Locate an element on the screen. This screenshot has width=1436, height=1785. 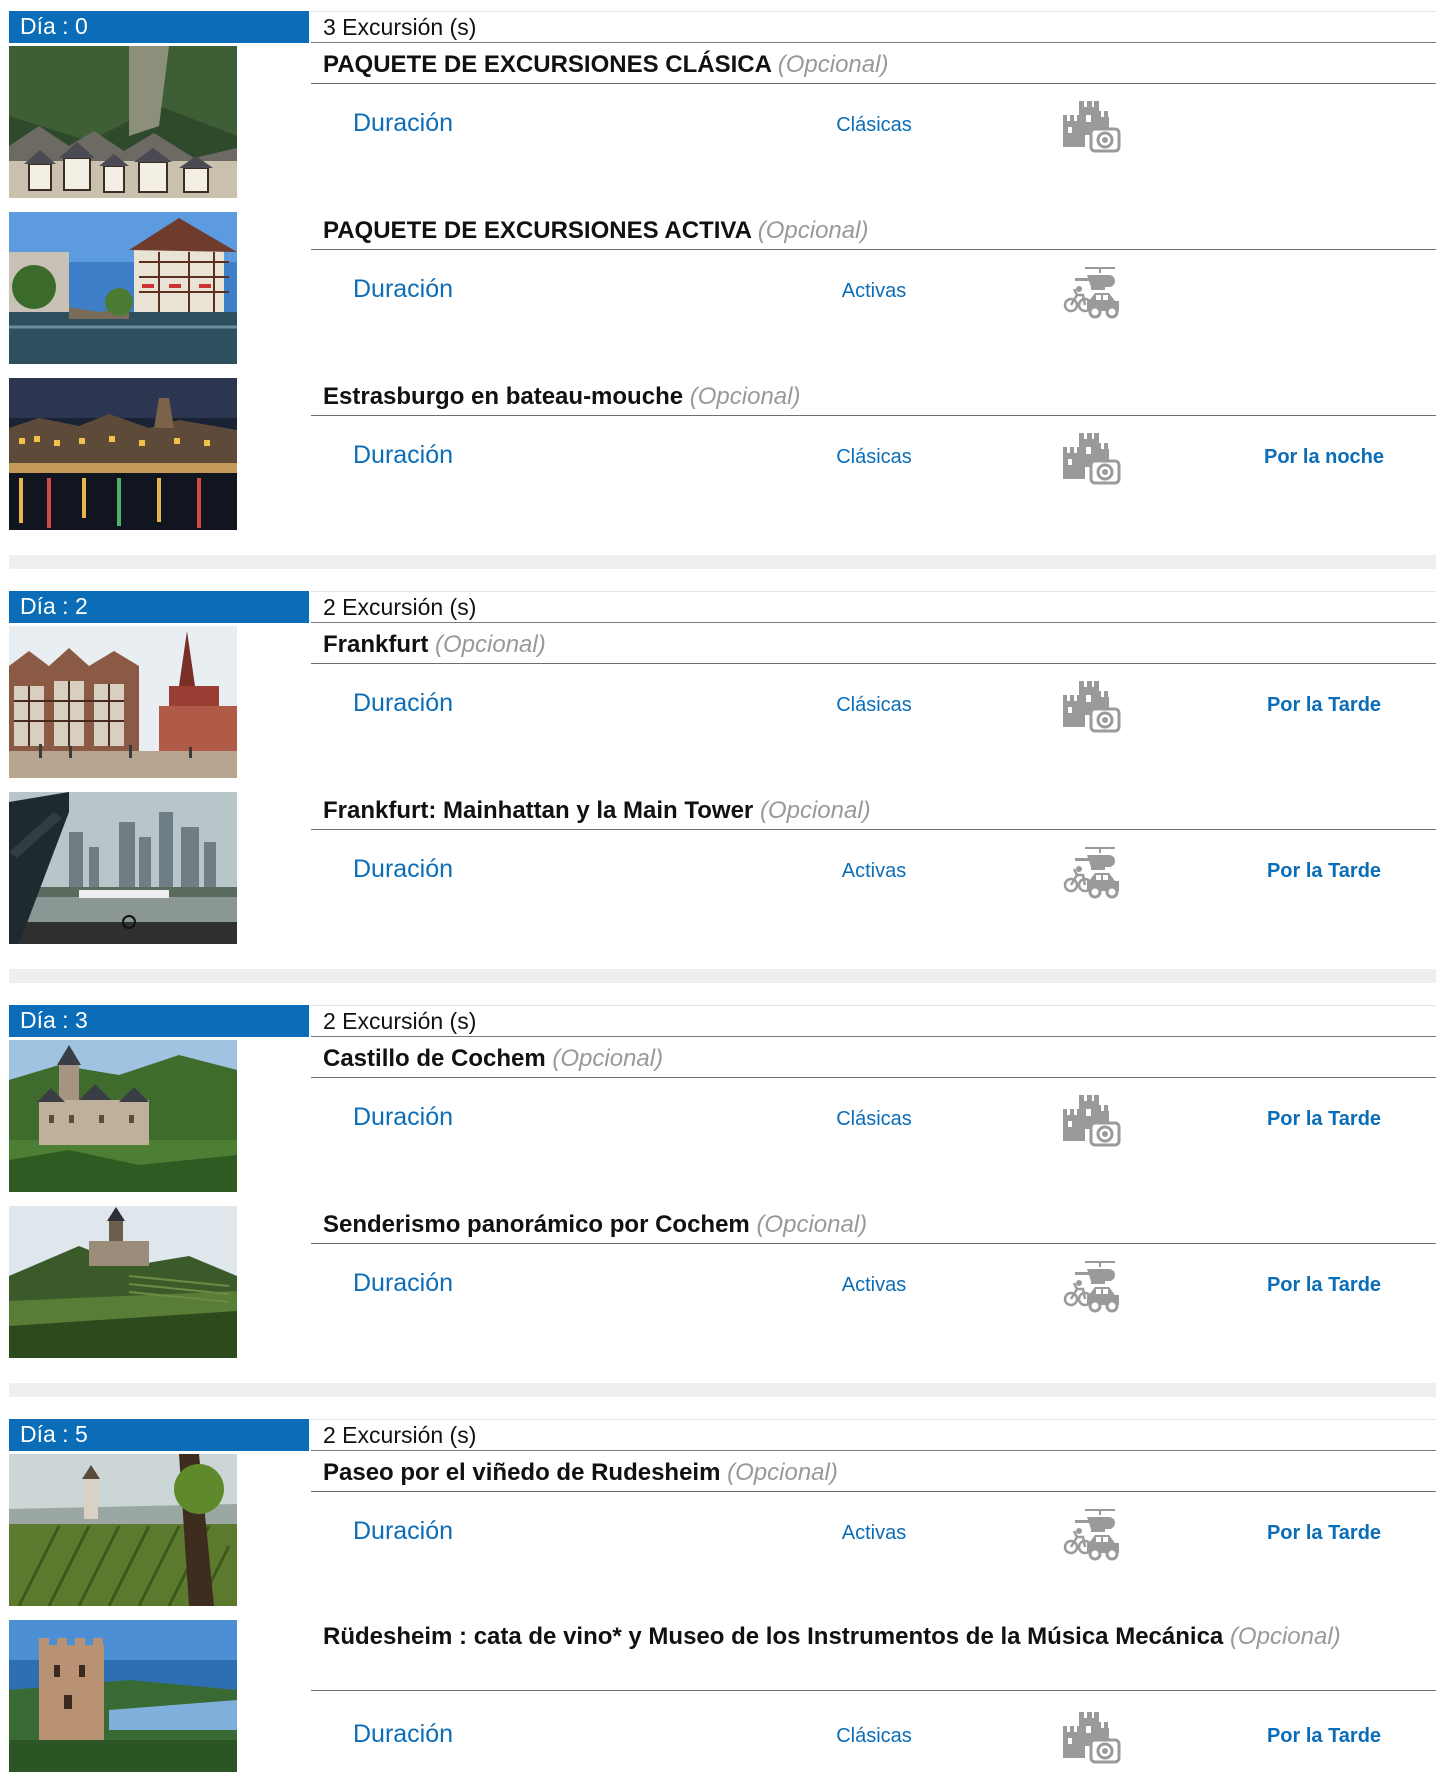
day-label: Día : 2 is located at coordinates (159, 607).